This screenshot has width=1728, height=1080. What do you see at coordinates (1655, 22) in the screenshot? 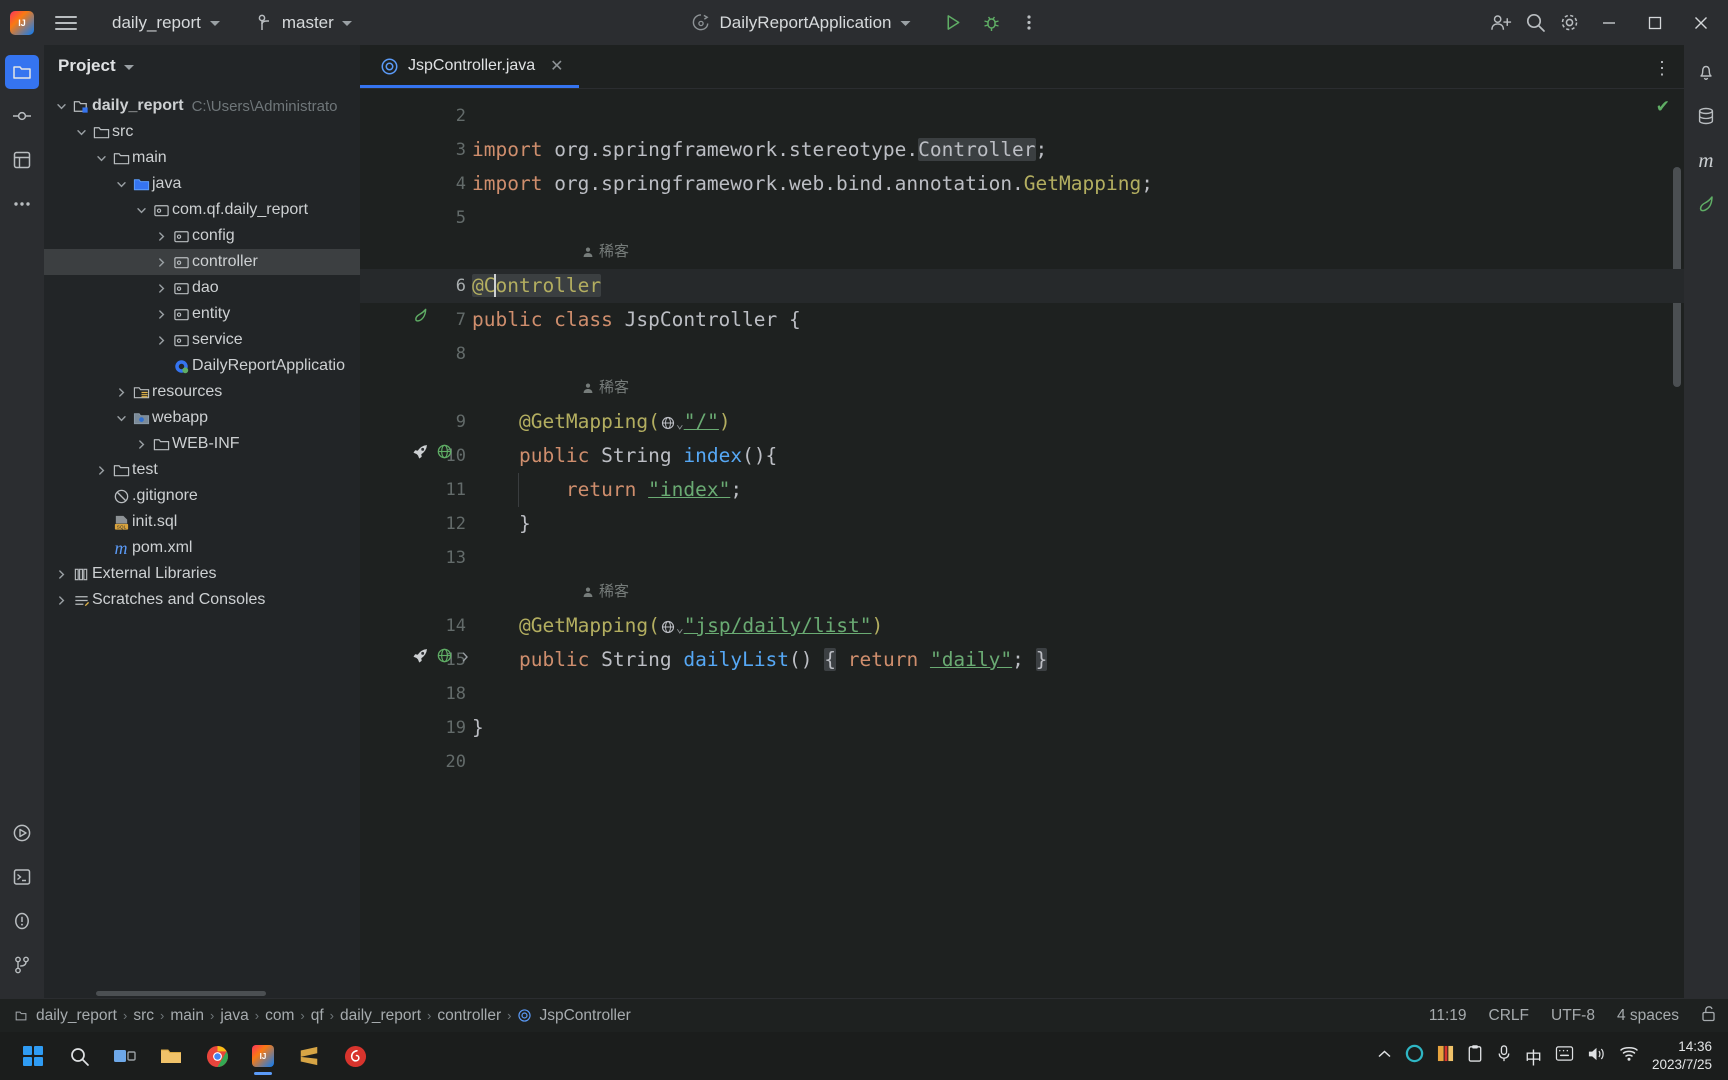
I see `maximize-button` at bounding box center [1655, 22].